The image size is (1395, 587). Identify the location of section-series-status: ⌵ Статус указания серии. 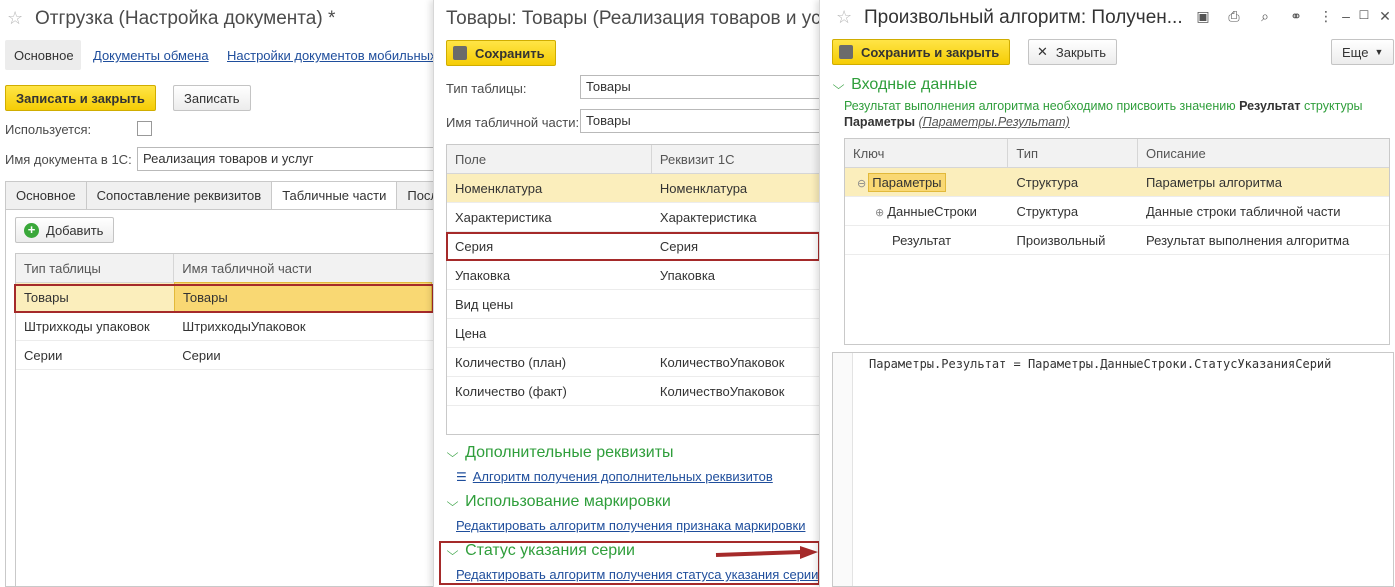
(540, 551).